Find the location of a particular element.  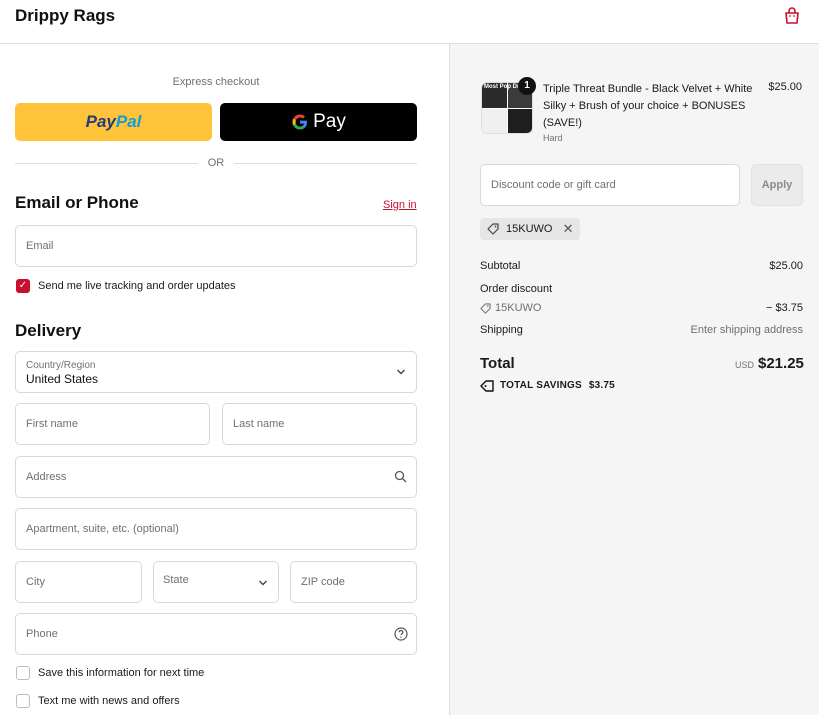

header: Drippy Rags is located at coordinates (409, 22).